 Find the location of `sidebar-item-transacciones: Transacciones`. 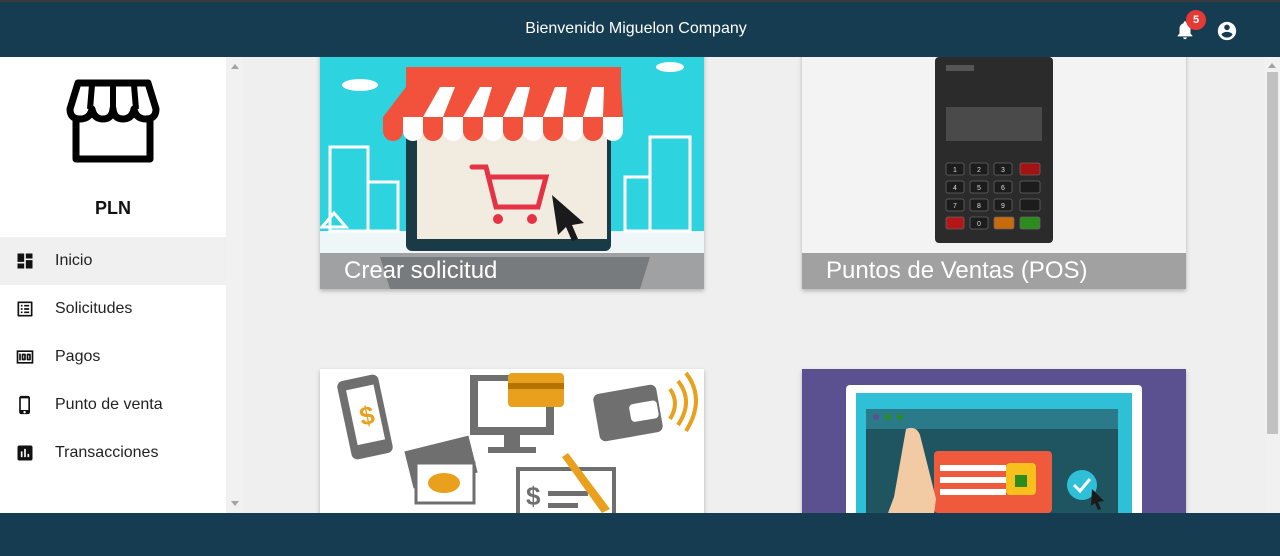

sidebar-item-transacciones: Transacciones is located at coordinates (113, 453).